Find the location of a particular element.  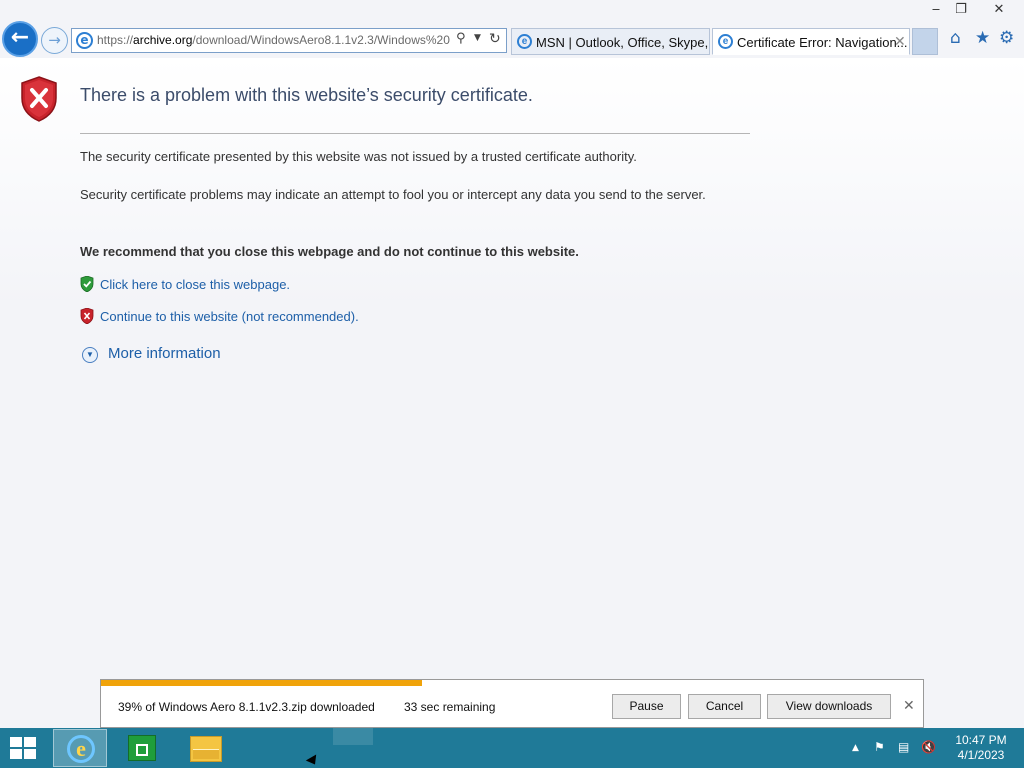

start-button is located at coordinates (24, 749).